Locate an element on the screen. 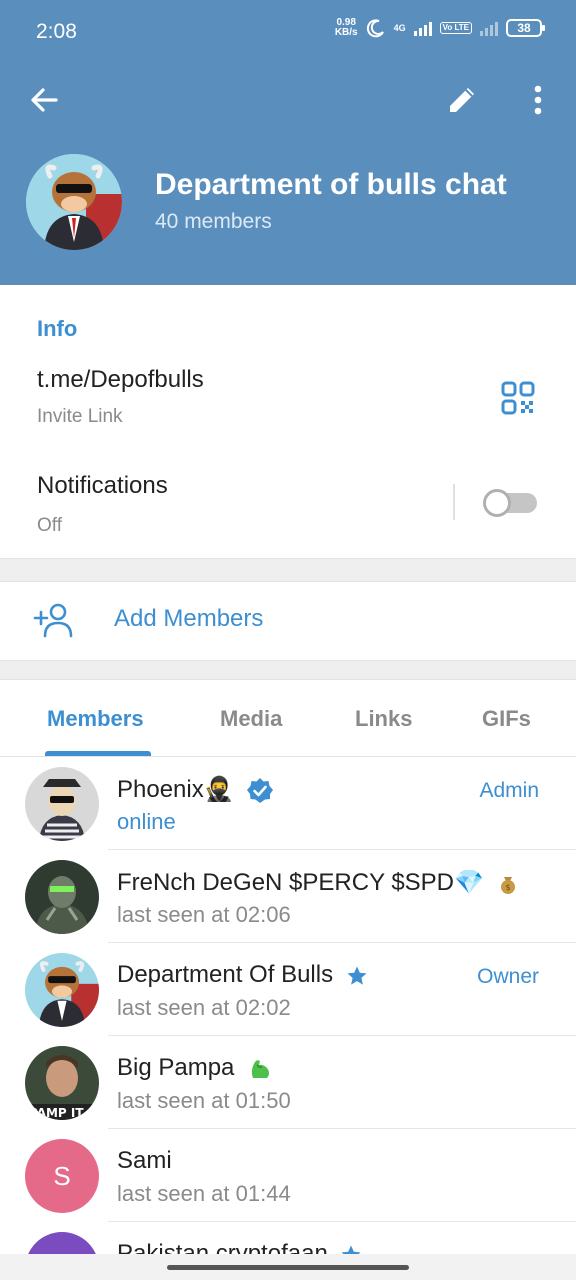  volte-badge: Vo LTE is located at coordinates (455, 28).